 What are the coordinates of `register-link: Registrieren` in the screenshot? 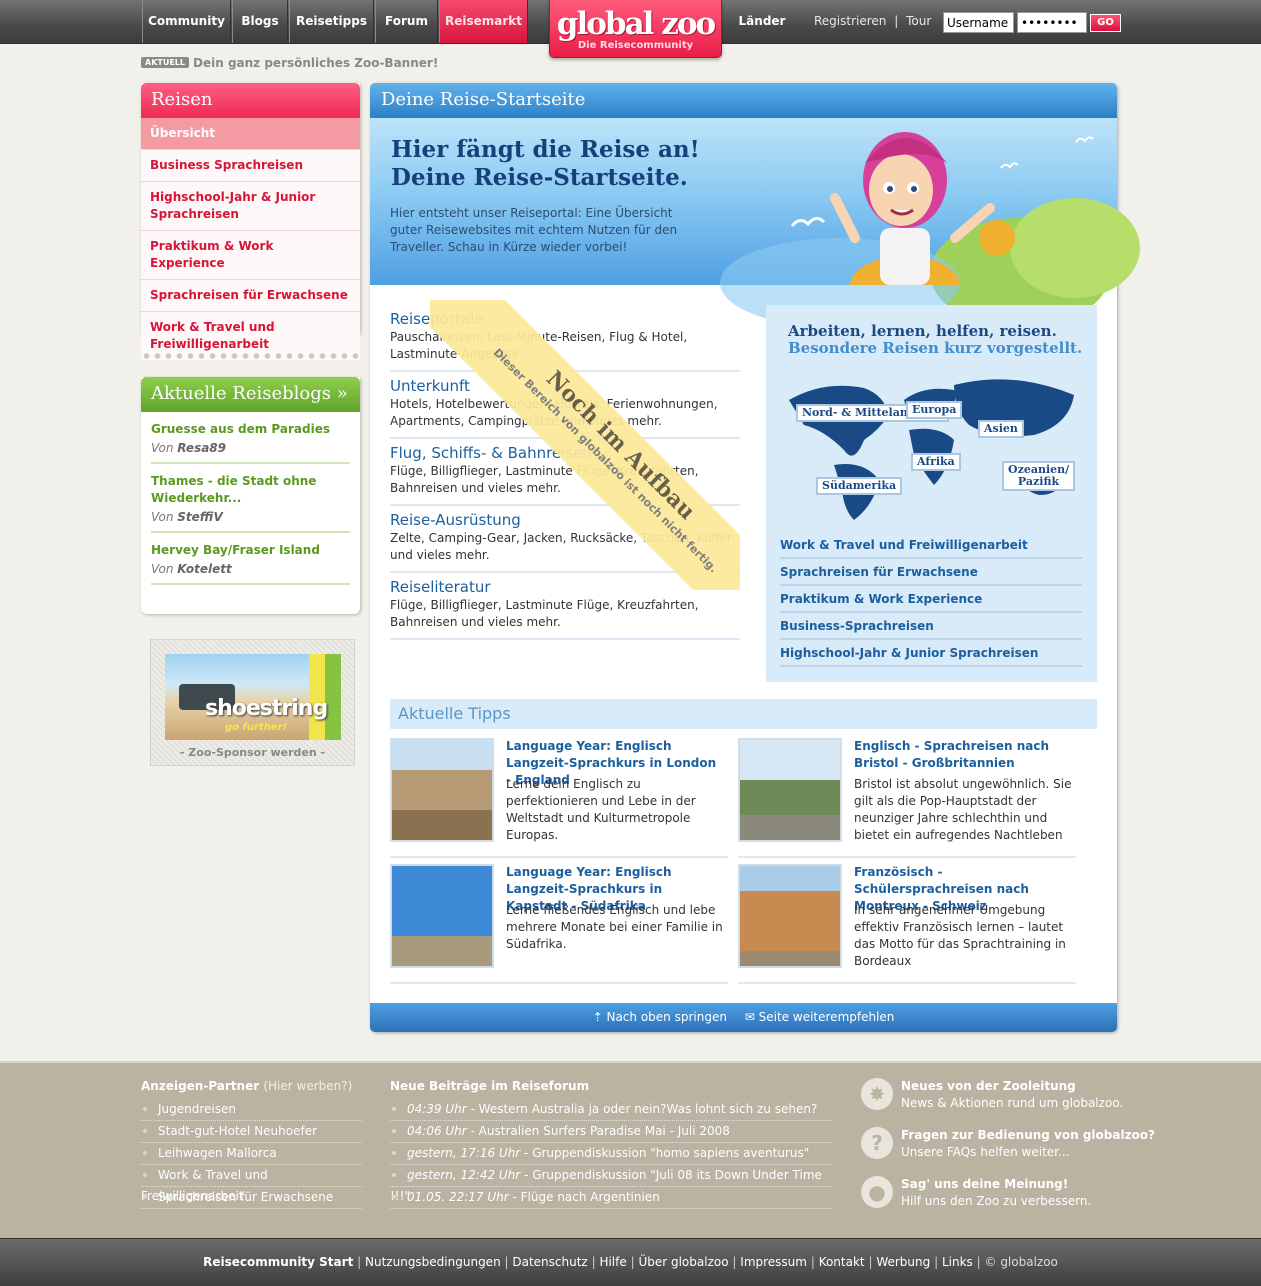 It's located at (850, 21).